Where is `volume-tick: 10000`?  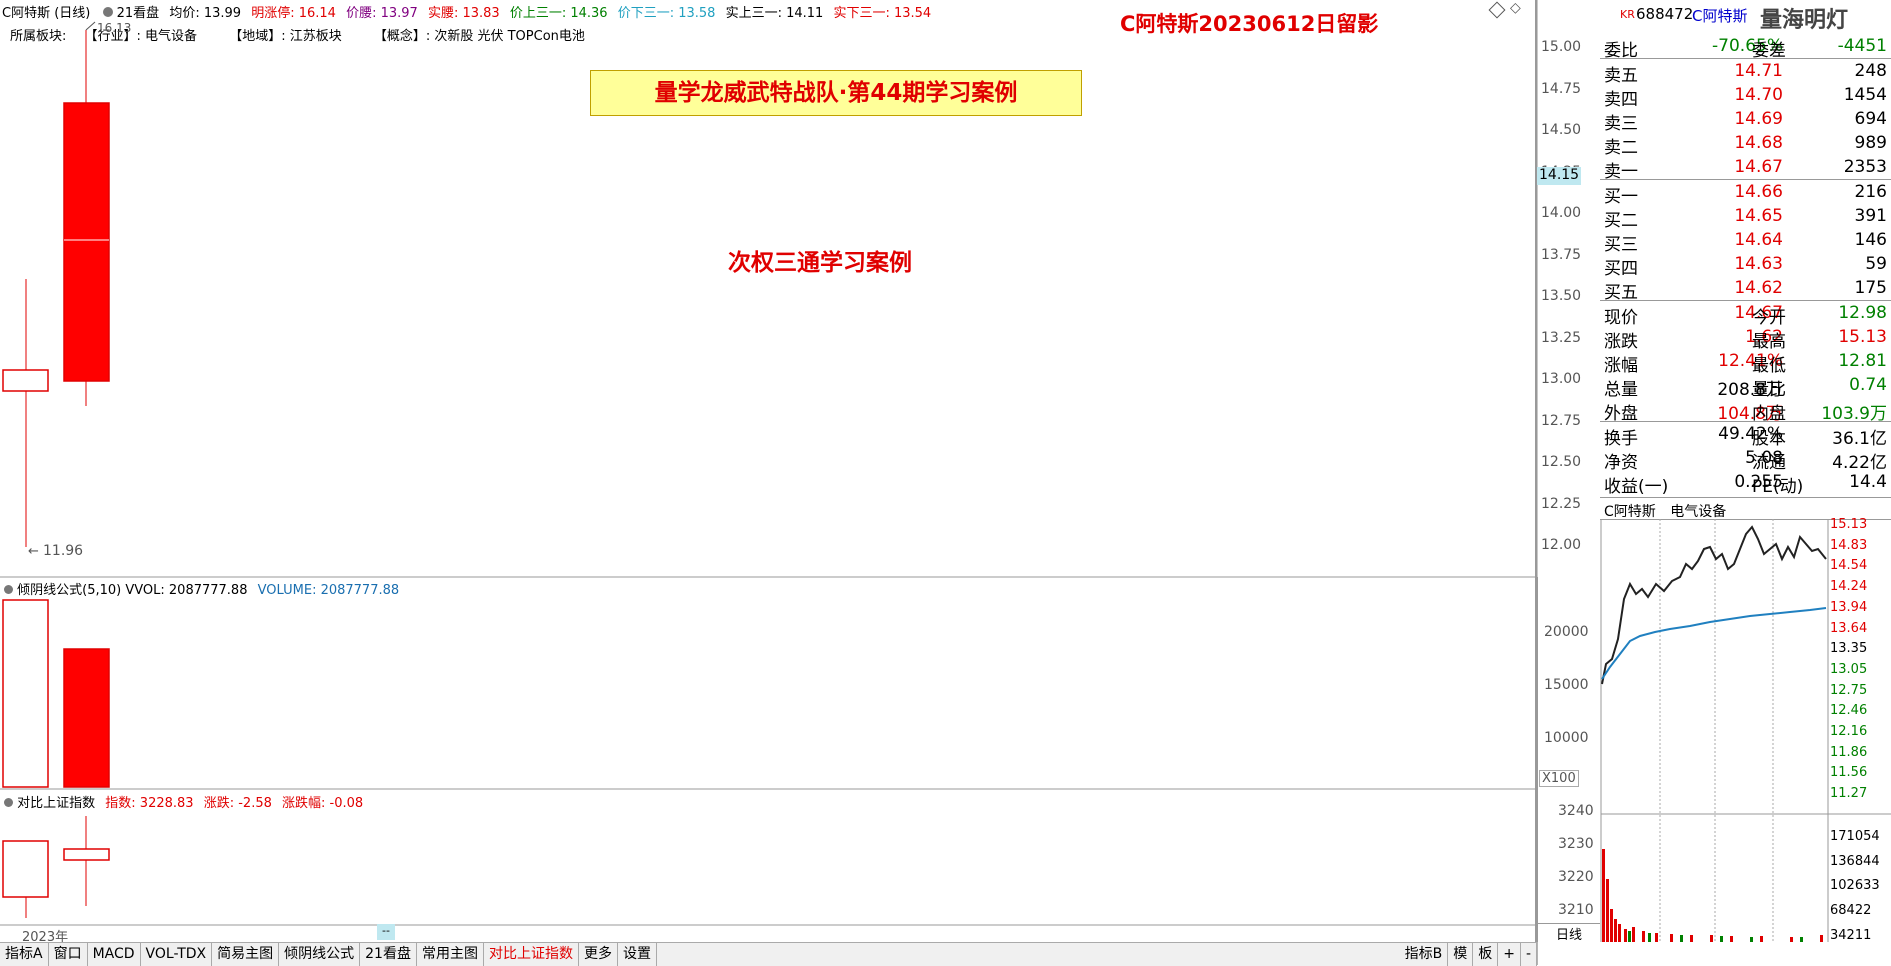
volume-tick: 10000 is located at coordinates (1566, 738).